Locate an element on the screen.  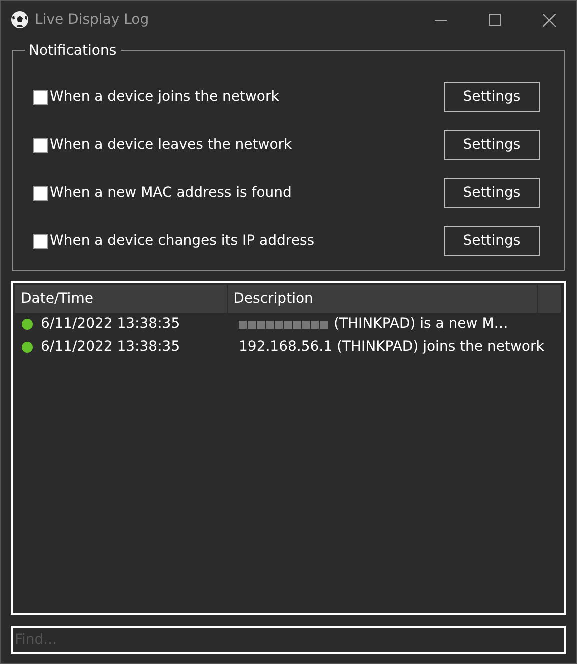
checkbox-label: When a device leaves the network is located at coordinates (171, 145).